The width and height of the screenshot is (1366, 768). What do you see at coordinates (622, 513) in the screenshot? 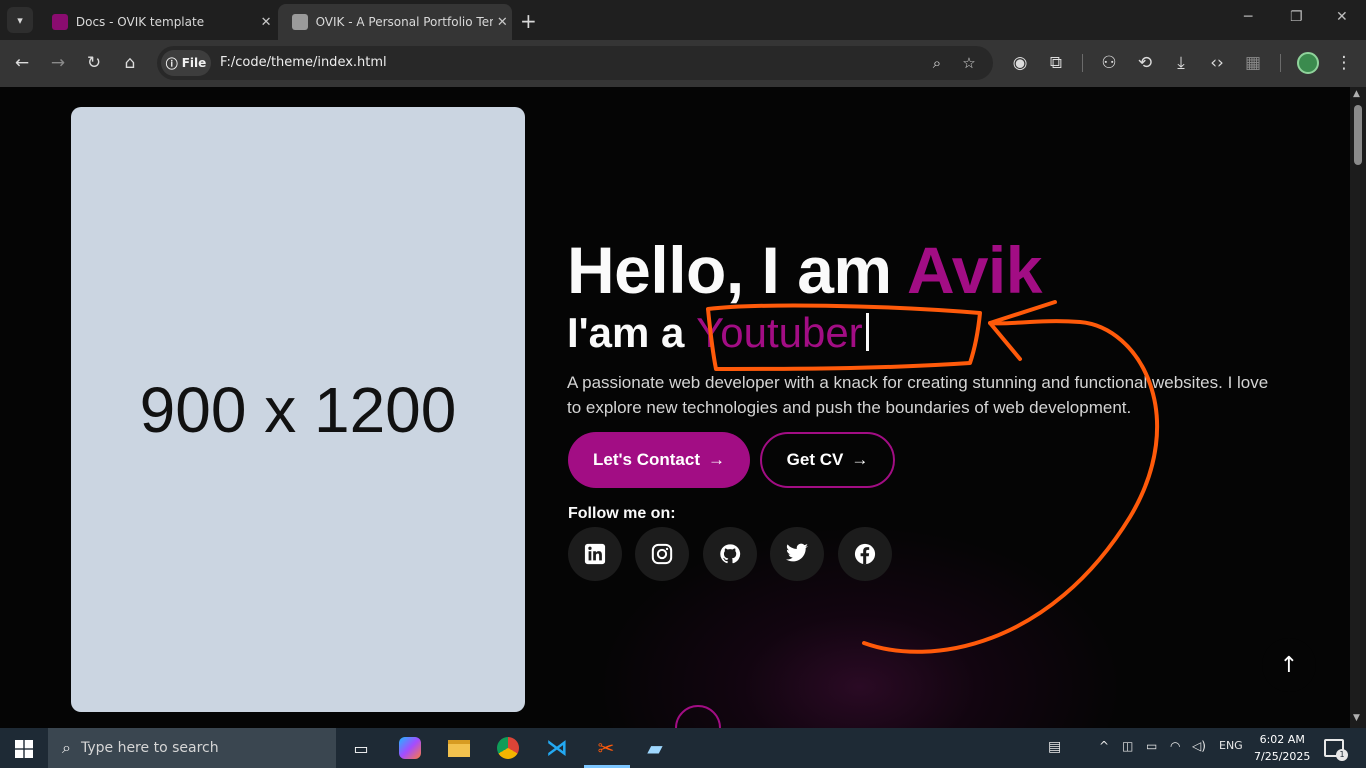
I see `follow-label: Follow me on:` at bounding box center [622, 513].